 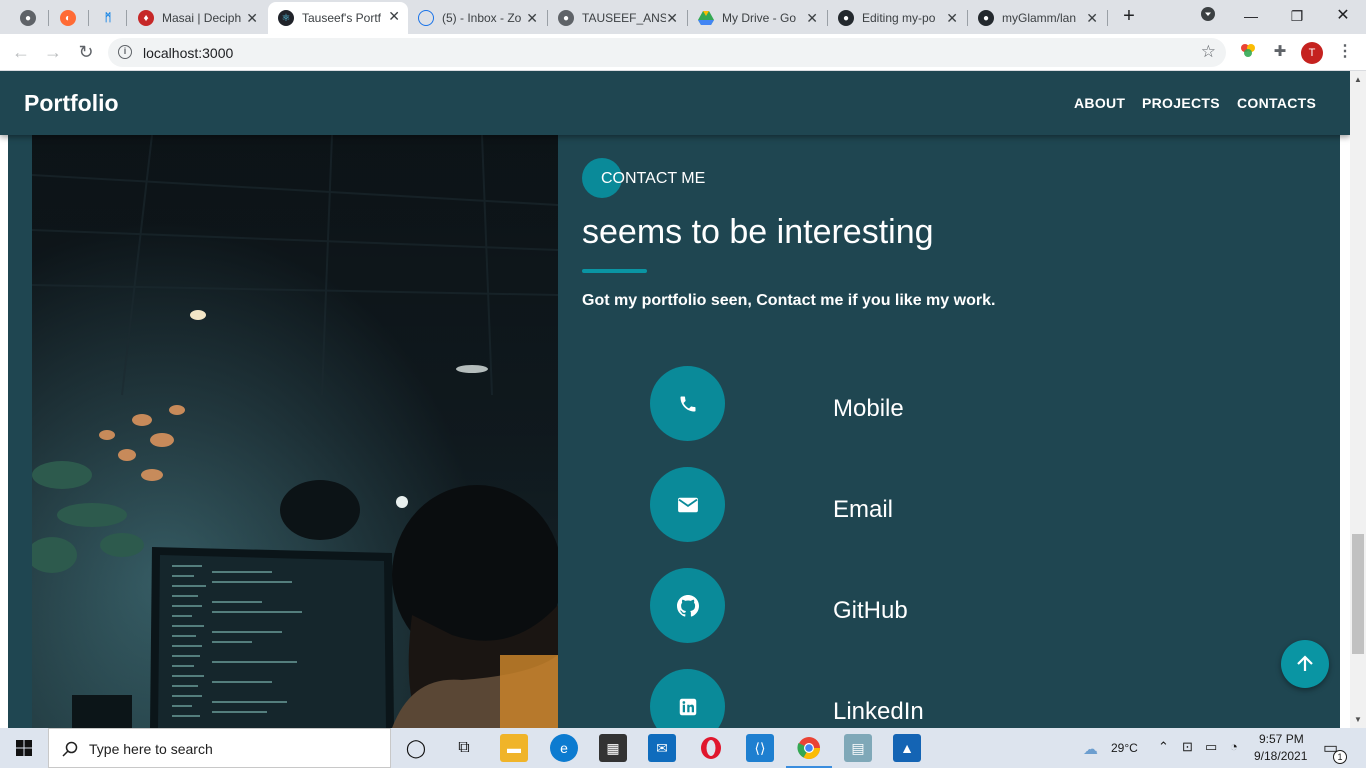 What do you see at coordinates (868, 409) in the screenshot?
I see `contact-mobile-label: Mobile` at bounding box center [868, 409].